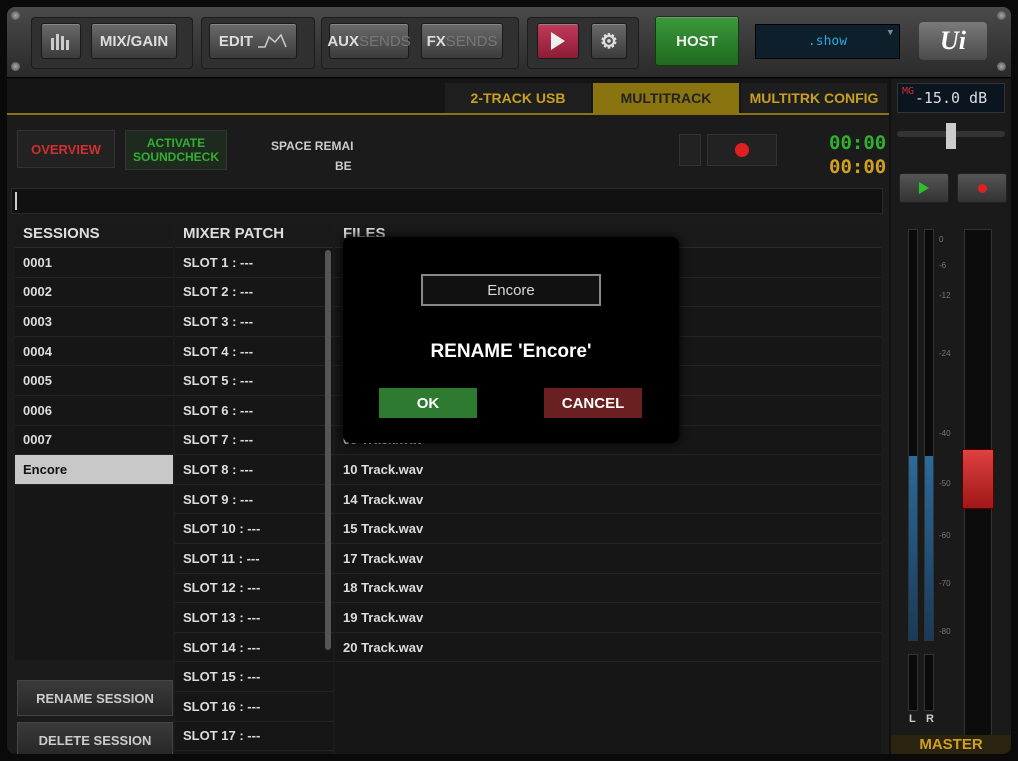  I want to click on patch-slot-row: SLOT 10 : ---, so click(254, 529).